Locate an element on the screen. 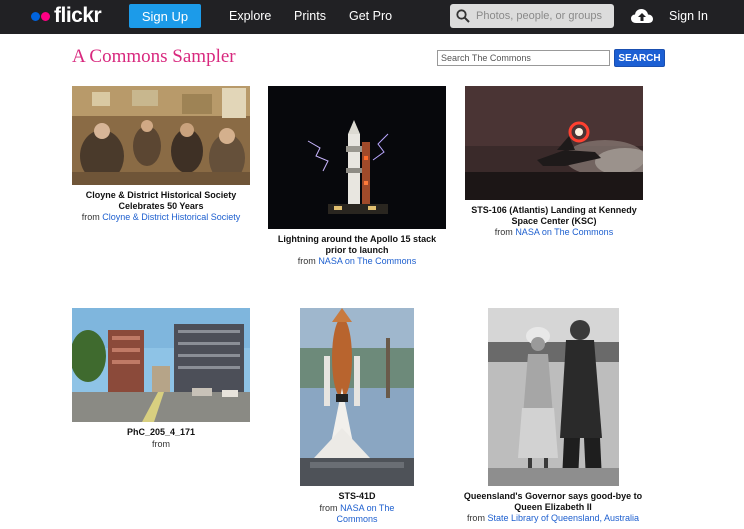  photo-card: PhC_205_4_171 from is located at coordinates (161, 379).